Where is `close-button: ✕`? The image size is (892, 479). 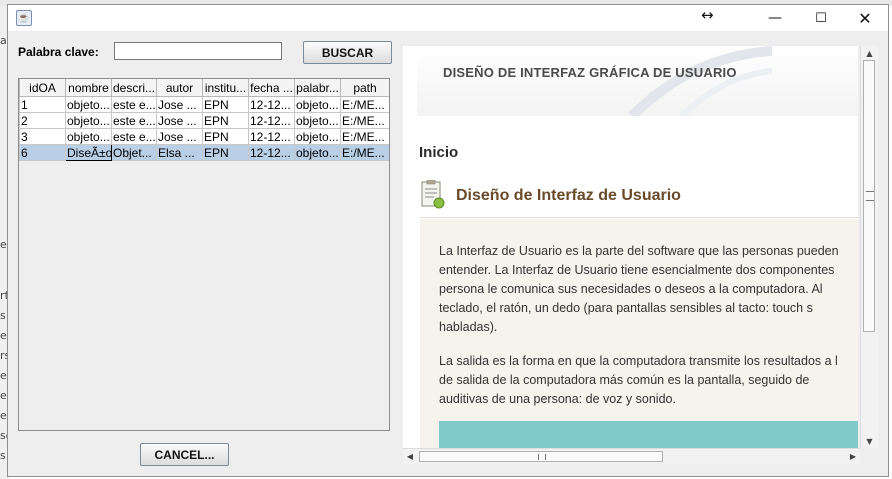 close-button: ✕ is located at coordinates (865, 18).